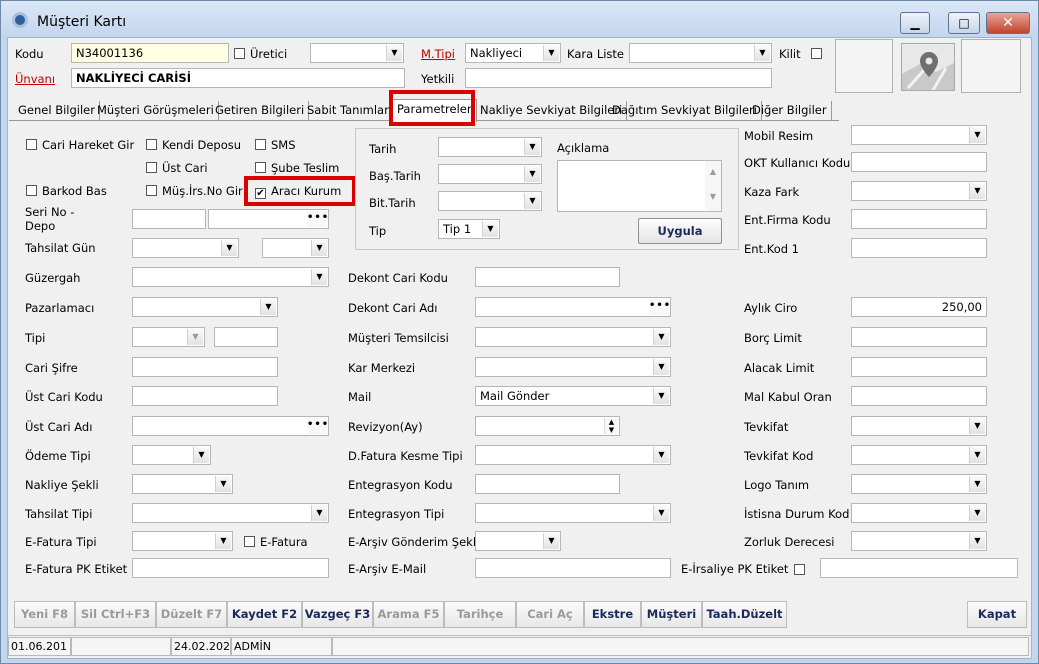  Describe the element at coordinates (348, 111) in the screenshot. I see `tab-sabit-tanimlar: Sabit Tanımlar` at that location.